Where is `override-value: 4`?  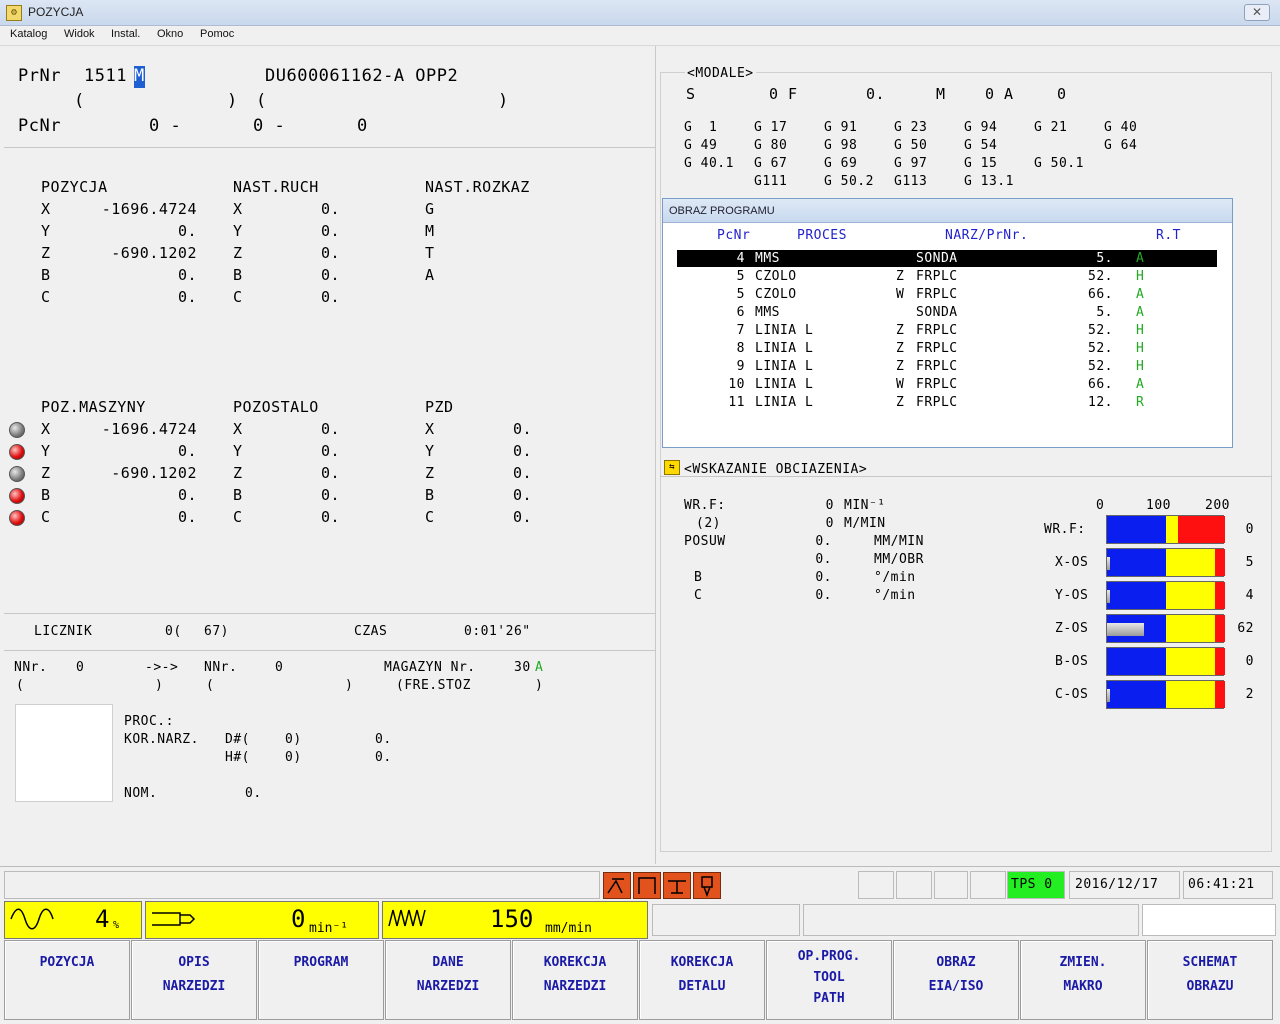 override-value: 4 is located at coordinates (102, 919).